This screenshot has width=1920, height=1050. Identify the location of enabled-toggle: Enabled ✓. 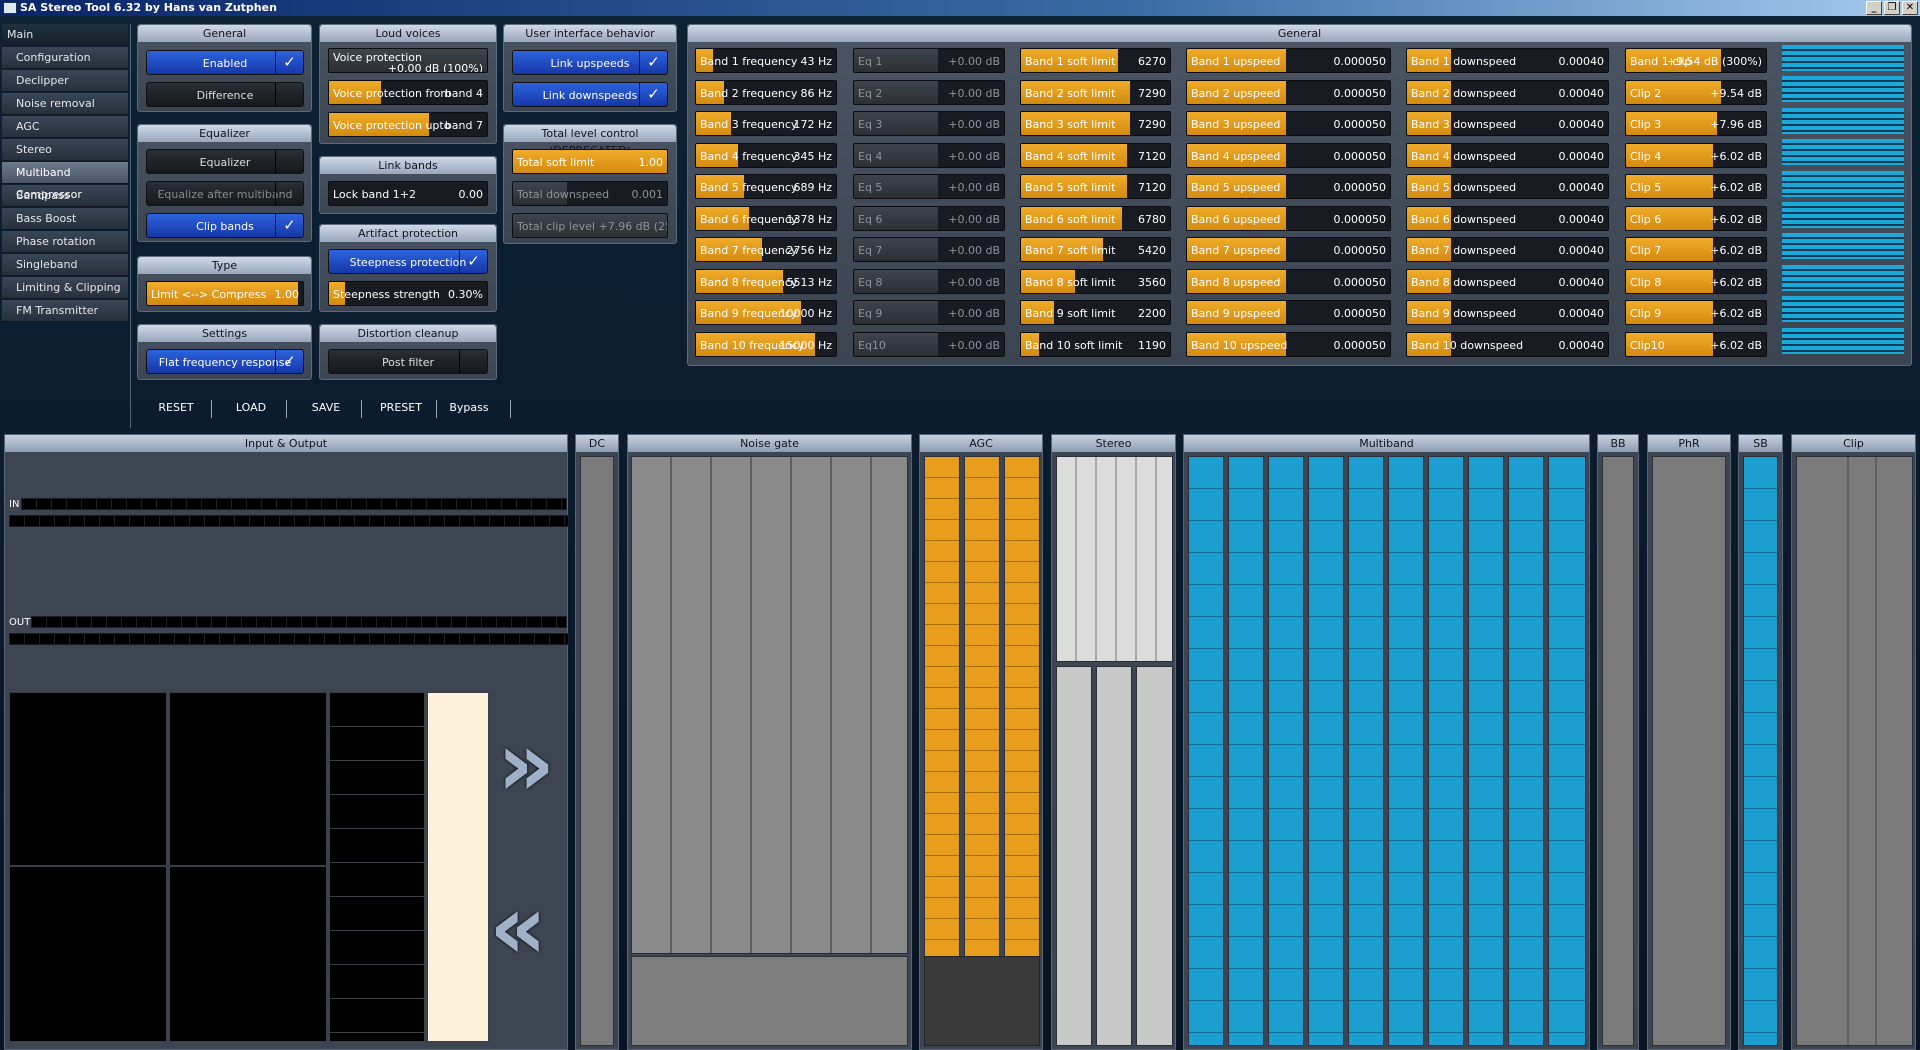
(225, 62).